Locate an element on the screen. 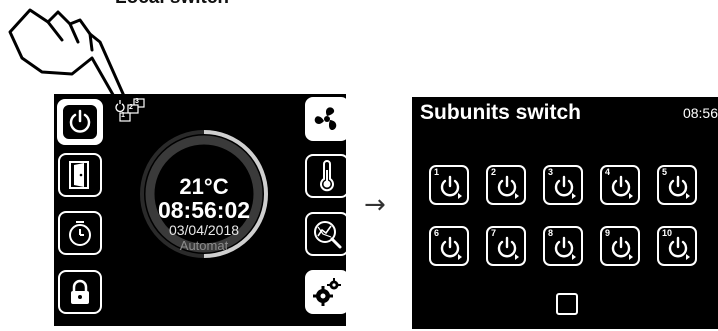  subunit-indicator-1: 1 is located at coordinates (123, 115).